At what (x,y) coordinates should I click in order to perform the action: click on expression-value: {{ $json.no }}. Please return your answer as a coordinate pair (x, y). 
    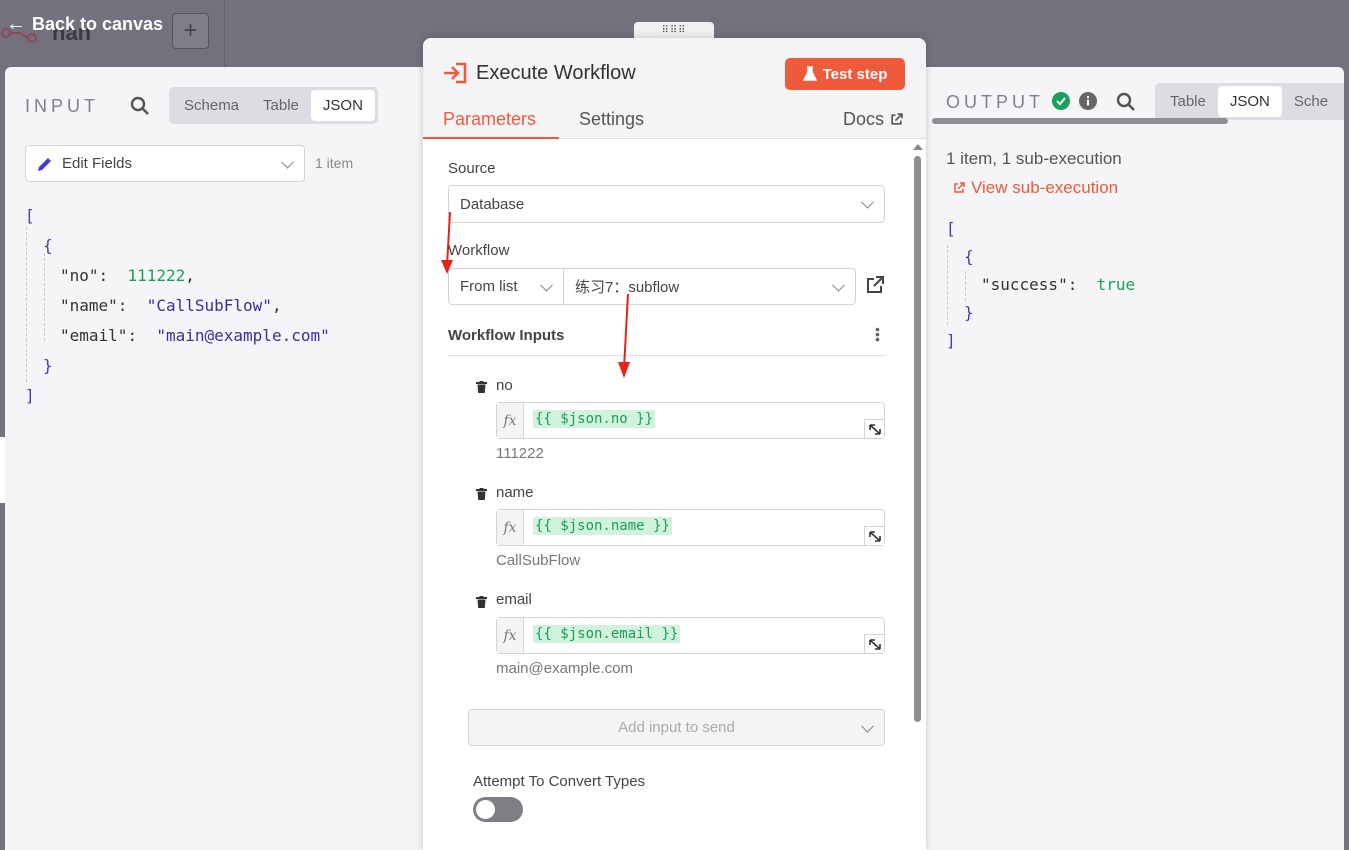
    Looking at the image, I should click on (594, 419).